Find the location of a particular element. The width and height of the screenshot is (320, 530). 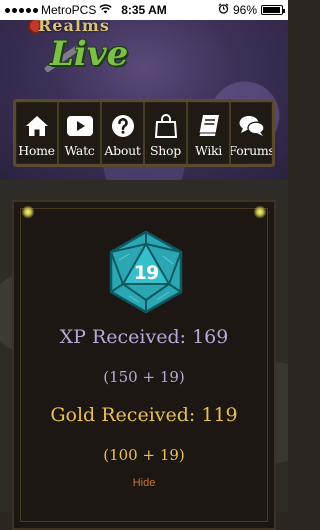

nav-item-forums: Forums is located at coordinates (251, 133).